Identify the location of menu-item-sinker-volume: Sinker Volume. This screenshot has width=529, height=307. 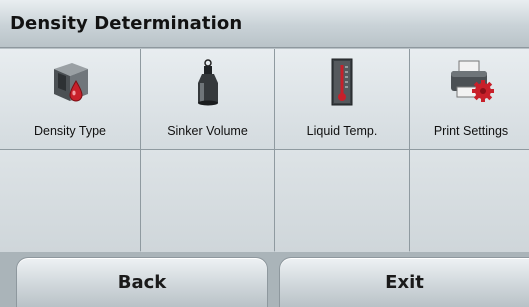
(207, 99).